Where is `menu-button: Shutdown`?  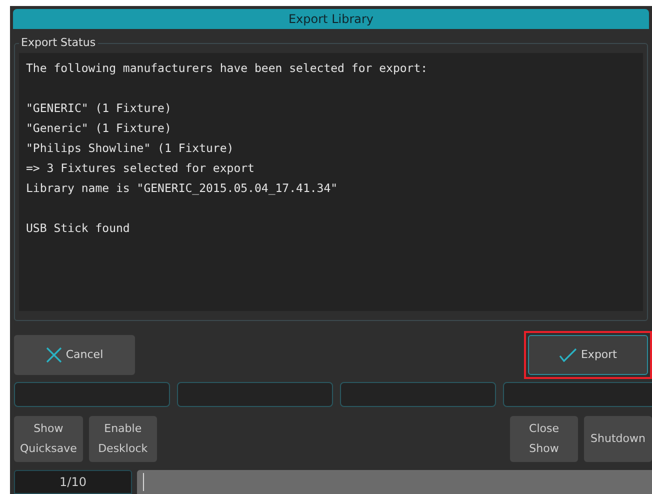 menu-button: Shutdown is located at coordinates (618, 439).